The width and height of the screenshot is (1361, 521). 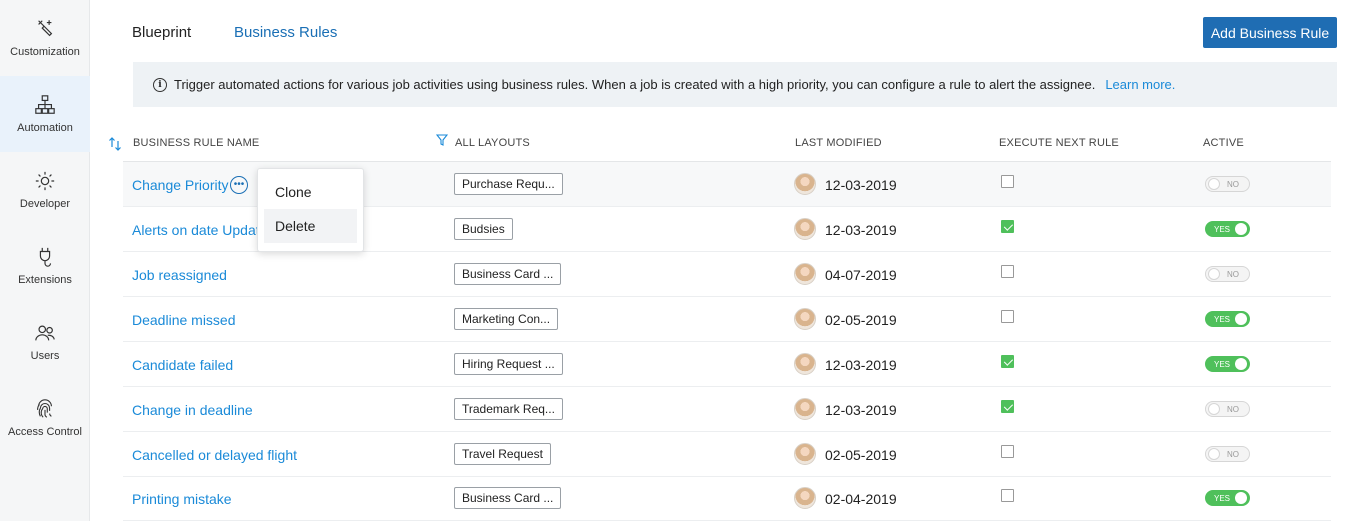 I want to click on tab-business-rules: Business Rules, so click(x=285, y=32).